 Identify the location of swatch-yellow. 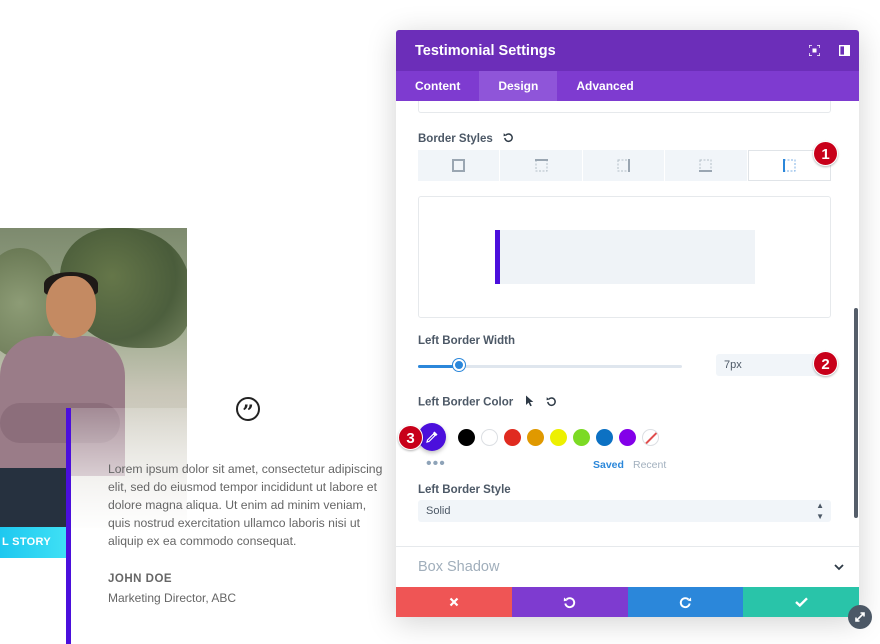
(558, 437).